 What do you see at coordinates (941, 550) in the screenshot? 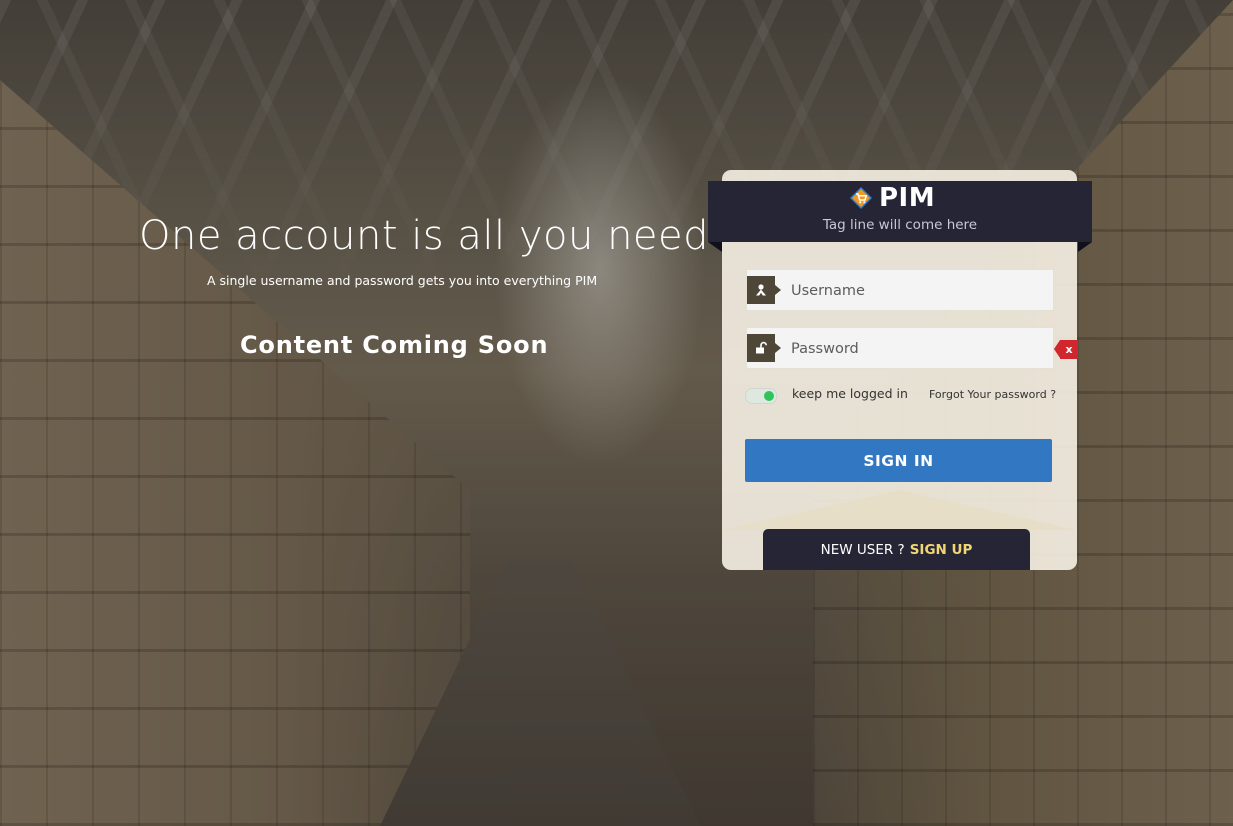
I see `sign-up-link: SIGN UP` at bounding box center [941, 550].